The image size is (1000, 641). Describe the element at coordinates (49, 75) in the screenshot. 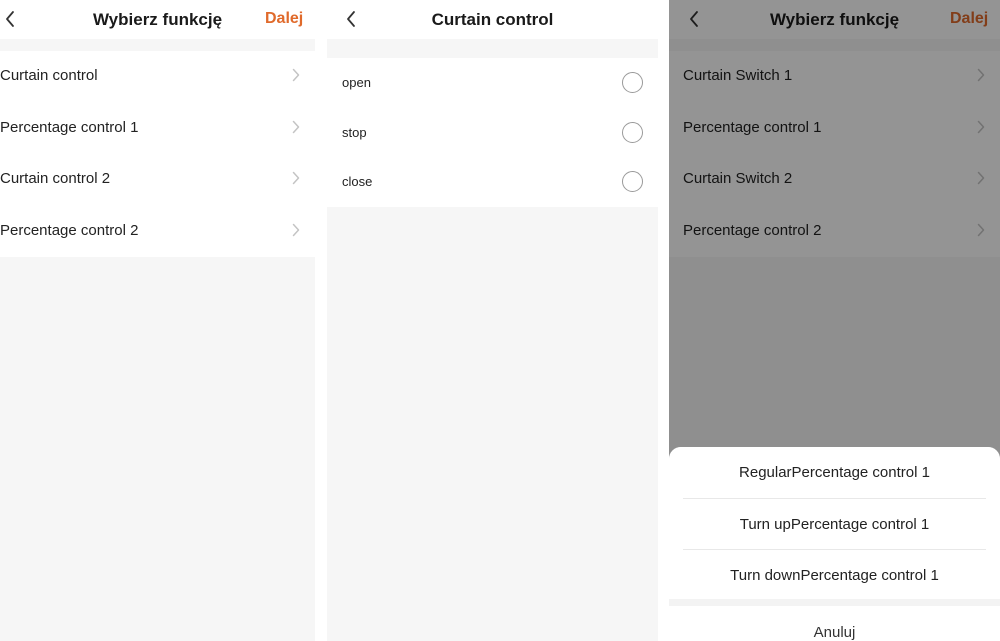

I see `list-item-label: Curtain control` at that location.